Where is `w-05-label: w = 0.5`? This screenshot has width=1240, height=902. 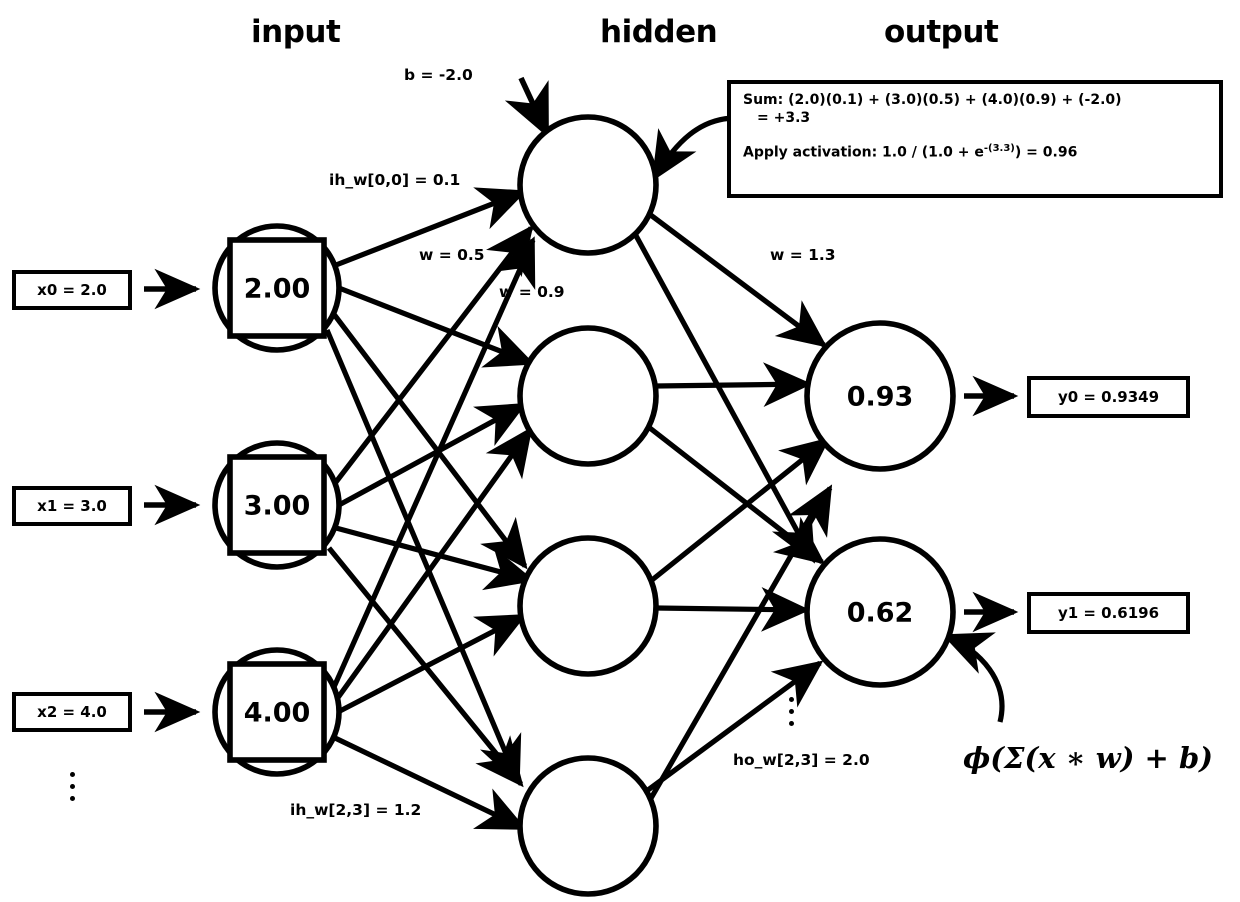 w-05-label: w = 0.5 is located at coordinates (452, 255).